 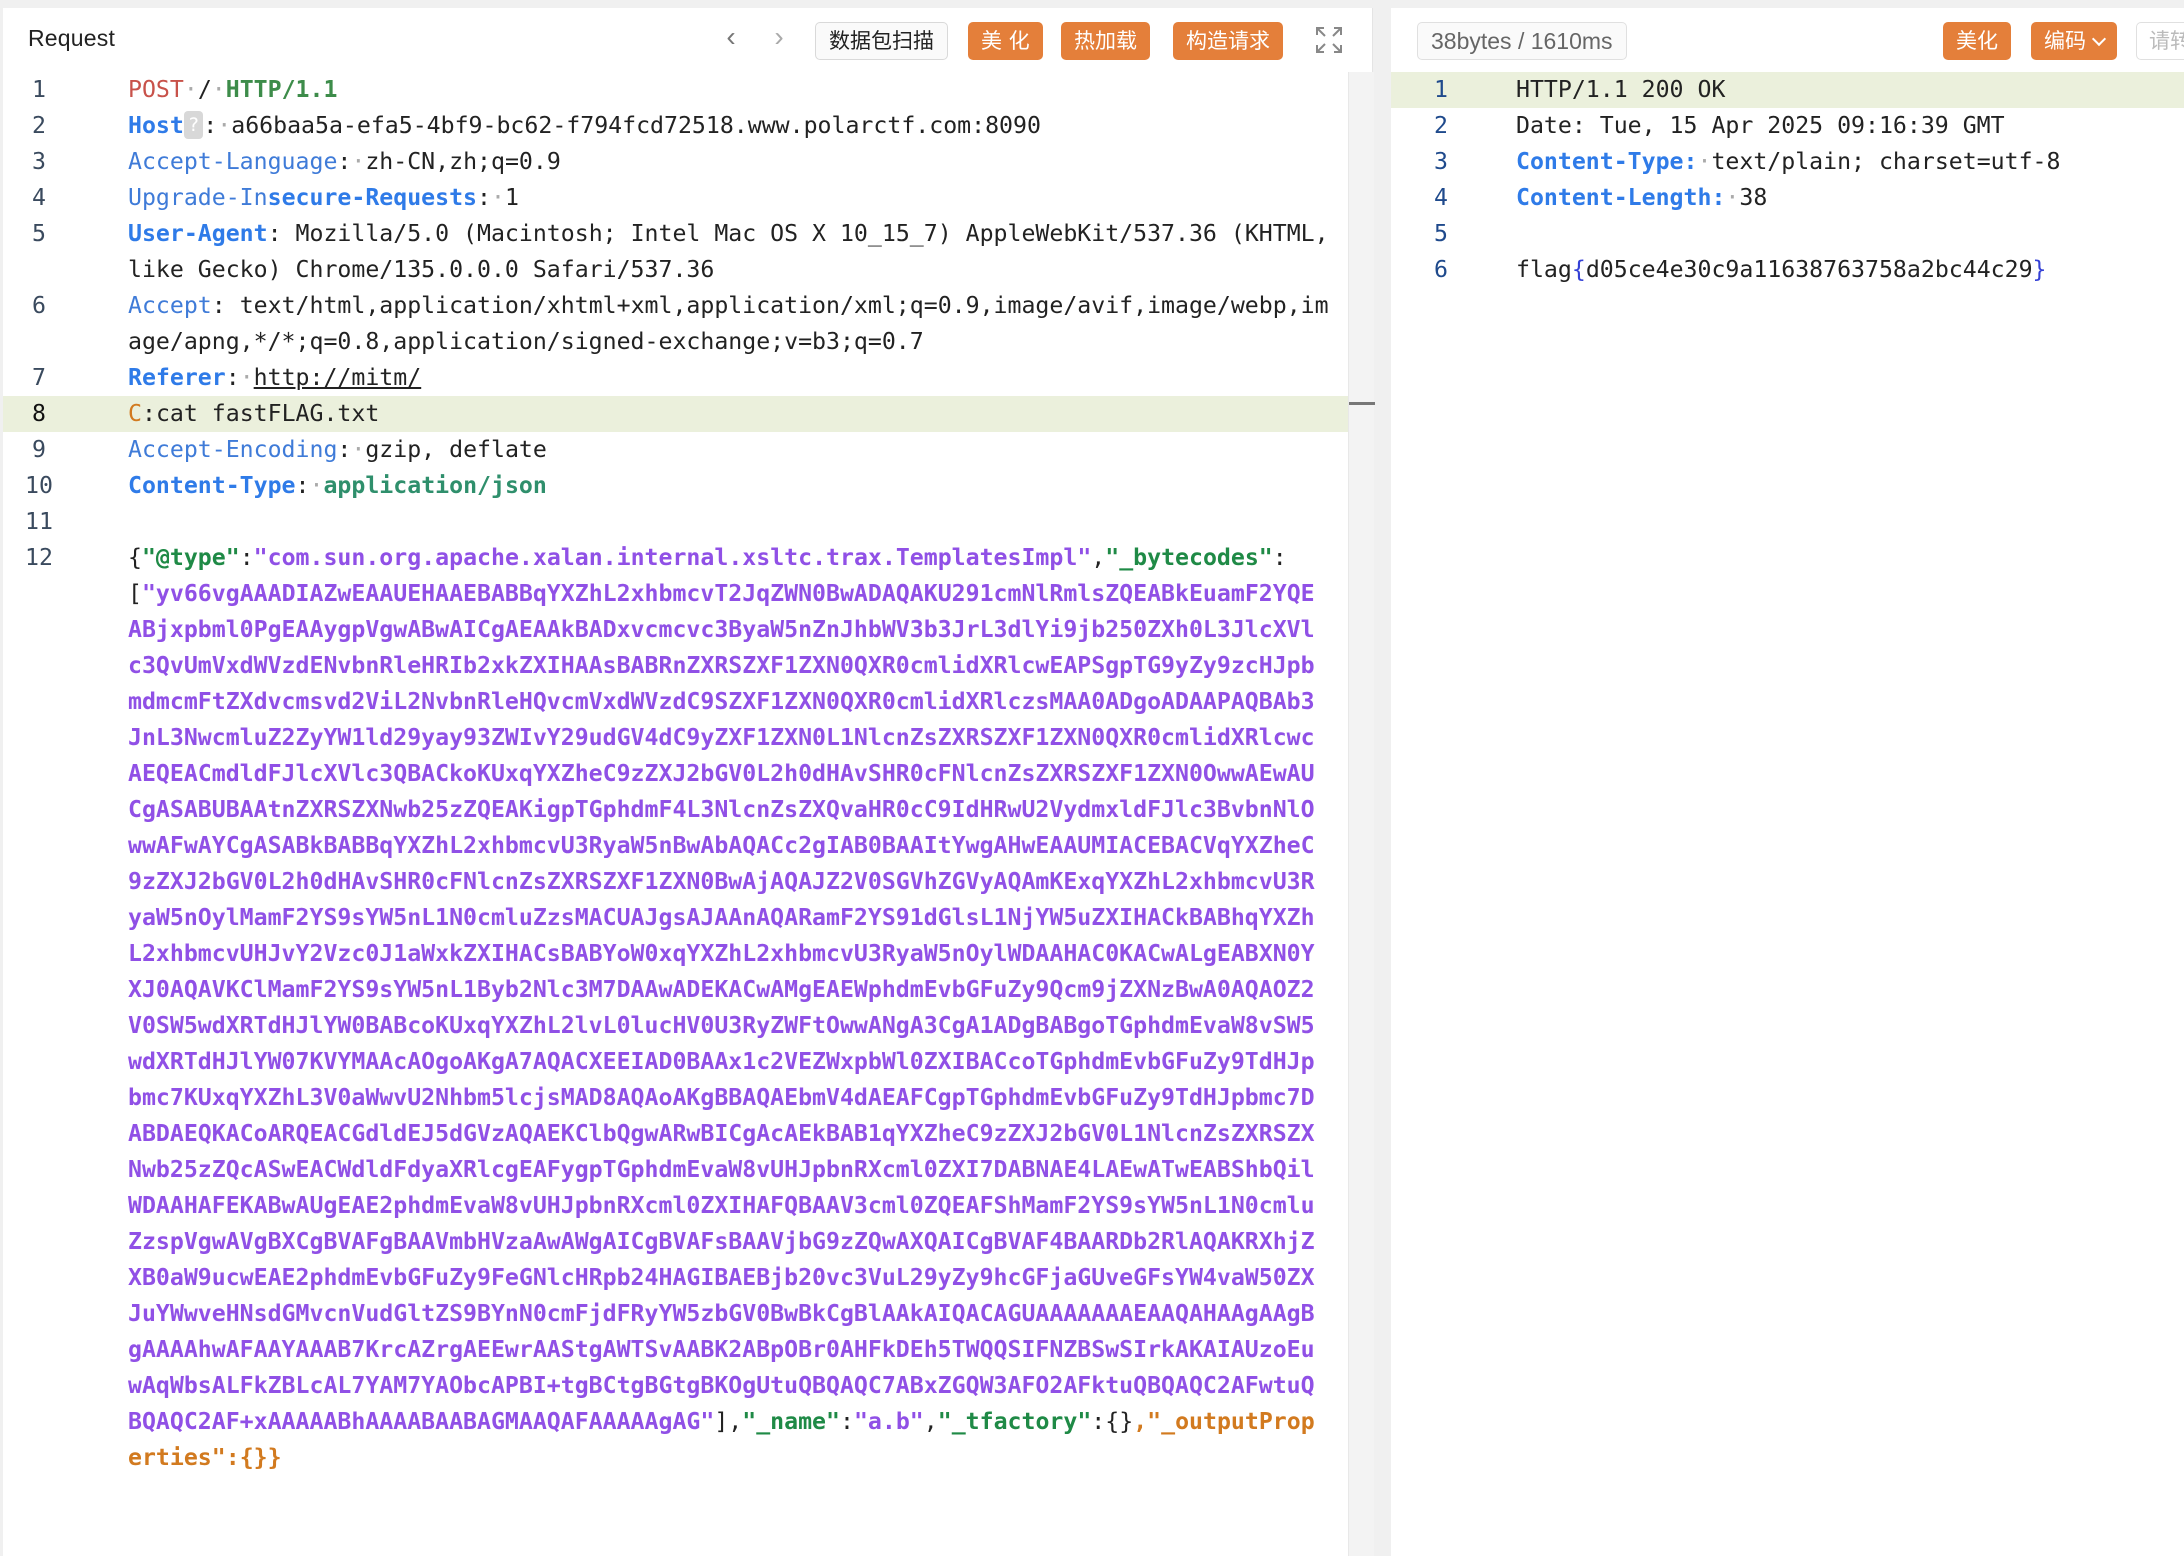 What do you see at coordinates (170, 305) in the screenshot?
I see `header-key: Accept` at bounding box center [170, 305].